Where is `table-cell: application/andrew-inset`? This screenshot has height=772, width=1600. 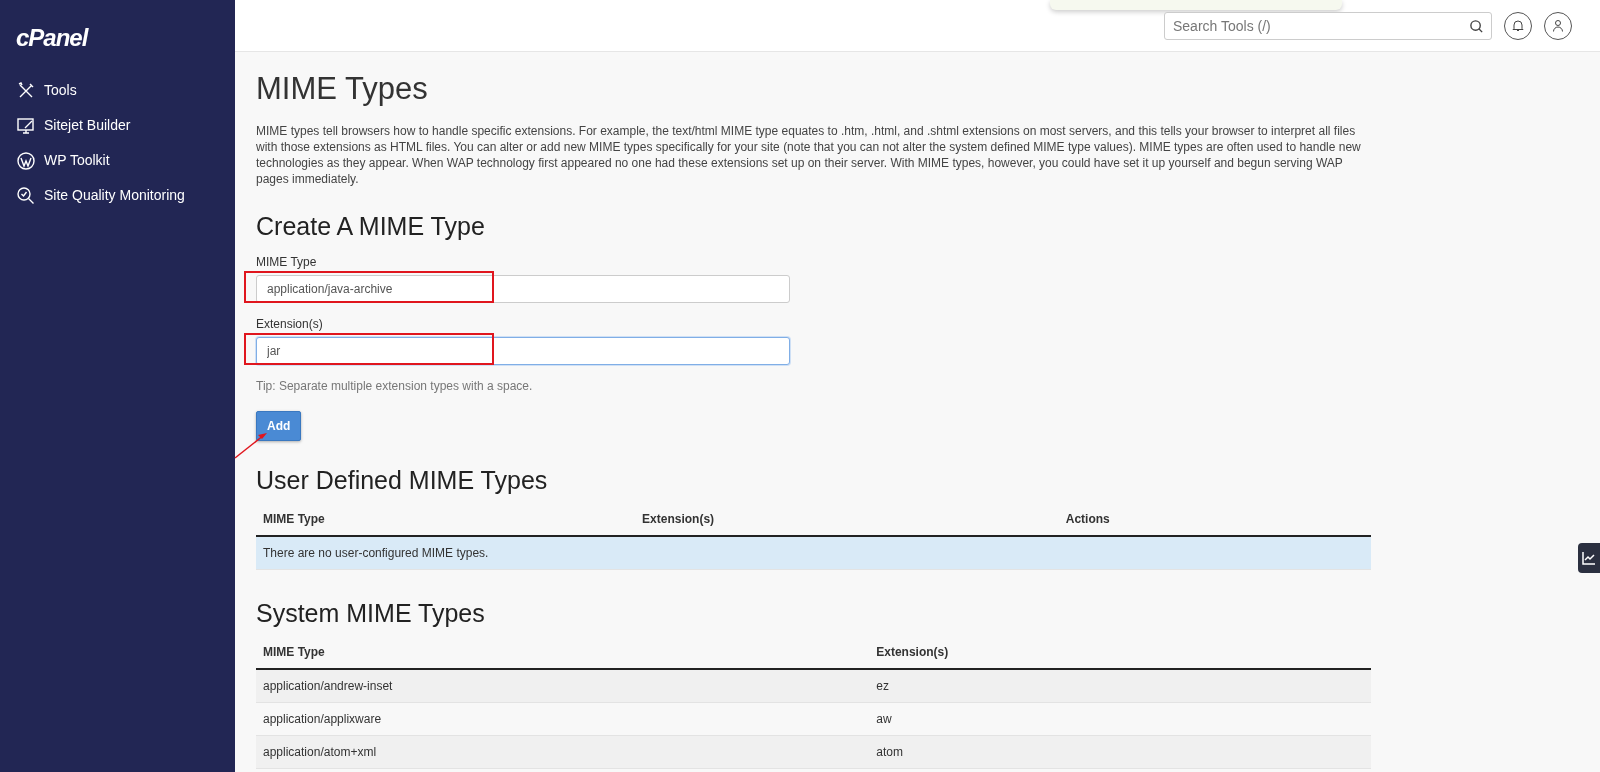
table-cell: application/andrew-inset is located at coordinates (563, 686).